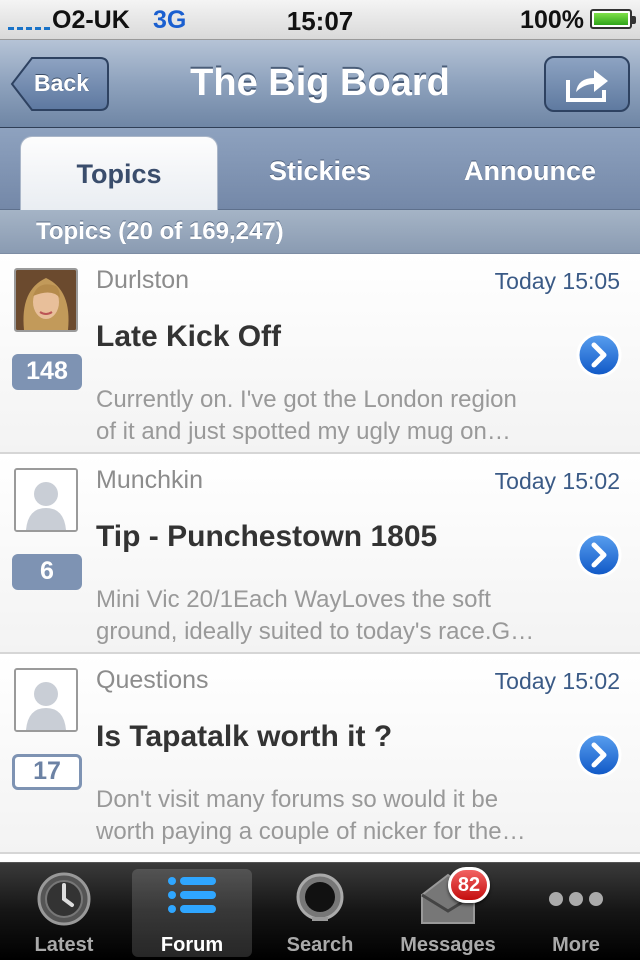 Image resolution: width=640 pixels, height=960 pixels. I want to click on share-button, so click(587, 84).